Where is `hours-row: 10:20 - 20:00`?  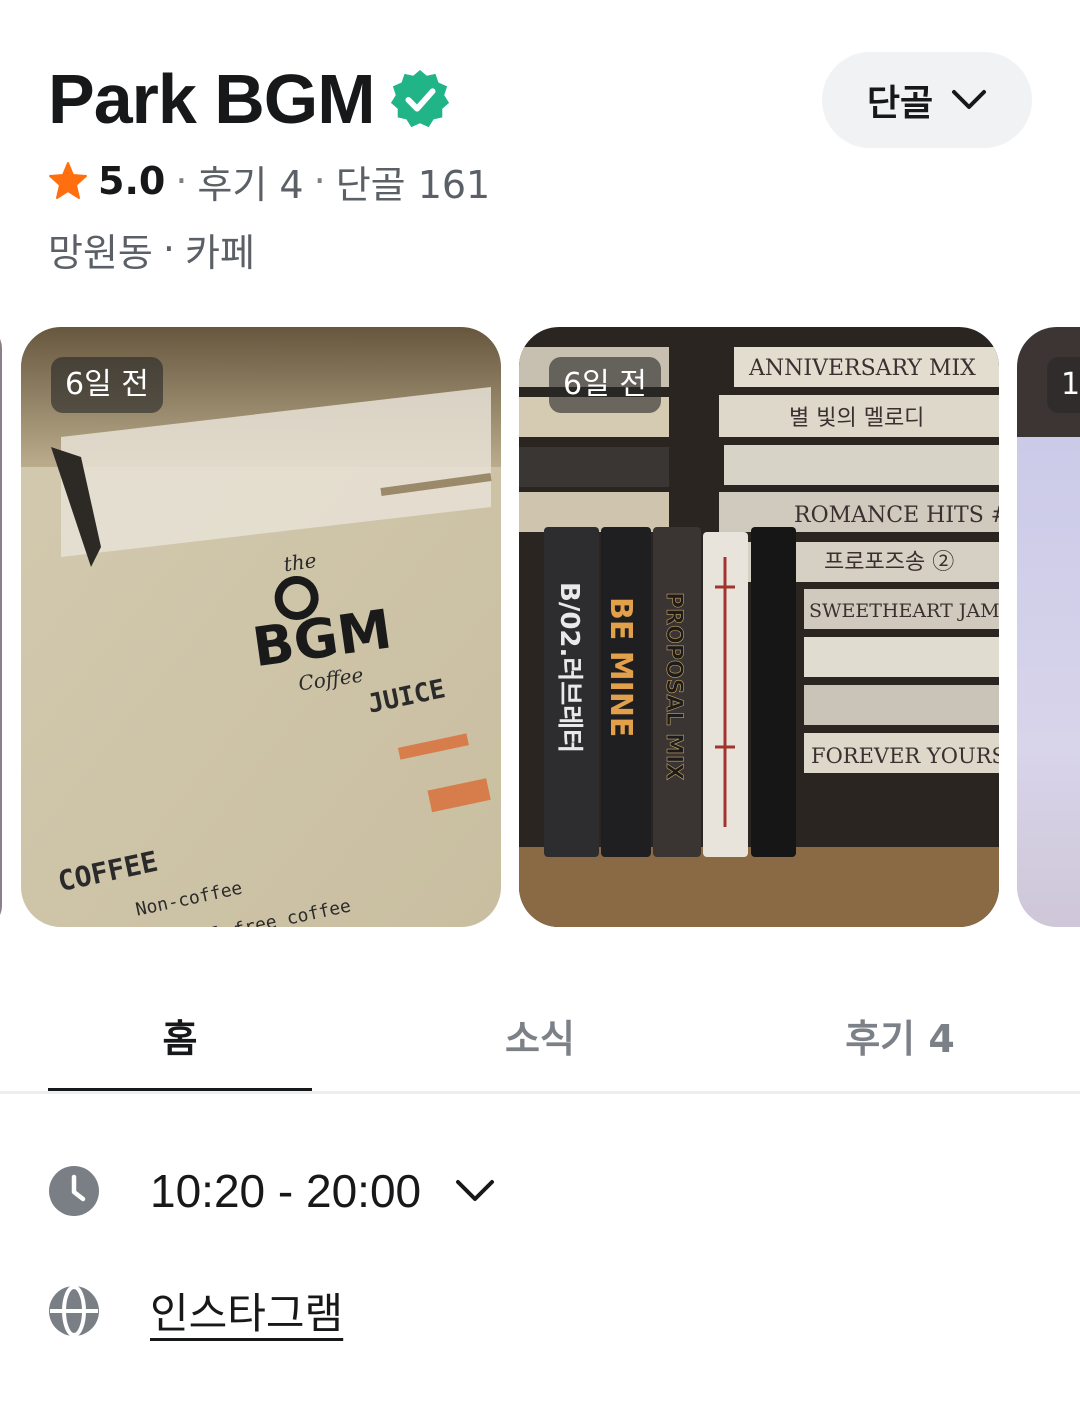 hours-row: 10:20 - 20:00 is located at coordinates (271, 1191).